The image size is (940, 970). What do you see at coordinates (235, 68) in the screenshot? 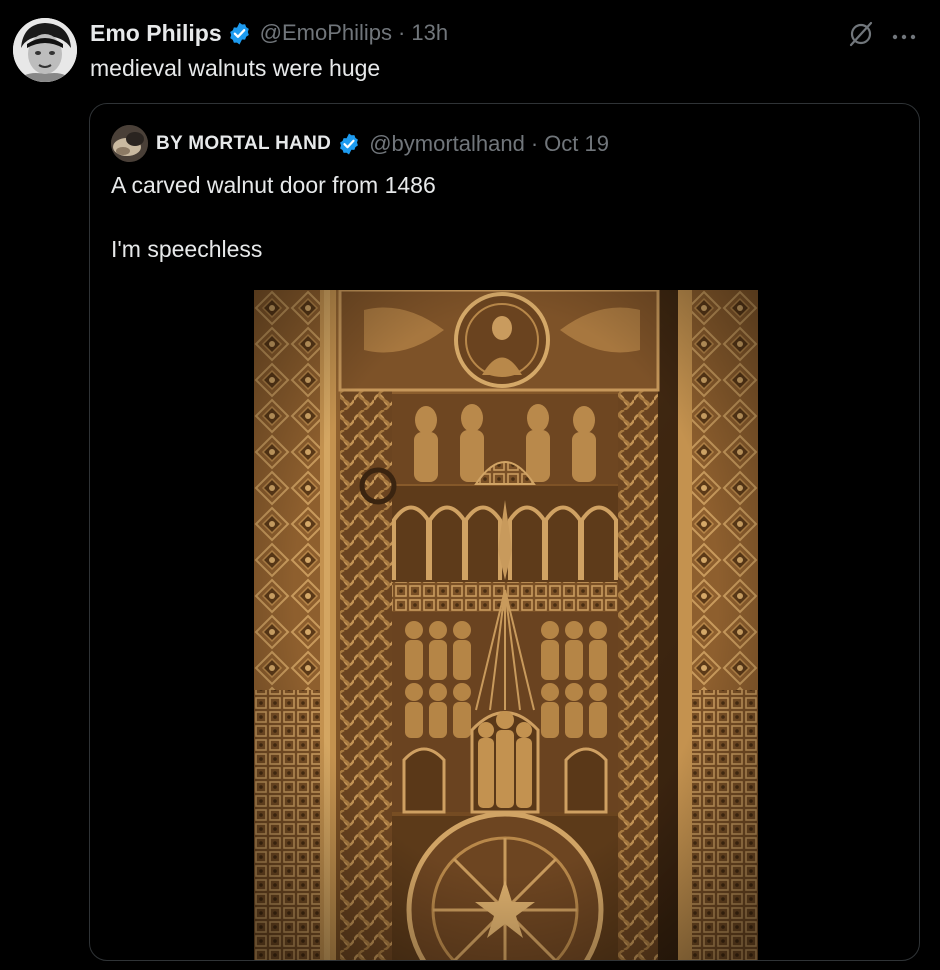
I see `tweet-text: medieval walnuts were huge` at bounding box center [235, 68].